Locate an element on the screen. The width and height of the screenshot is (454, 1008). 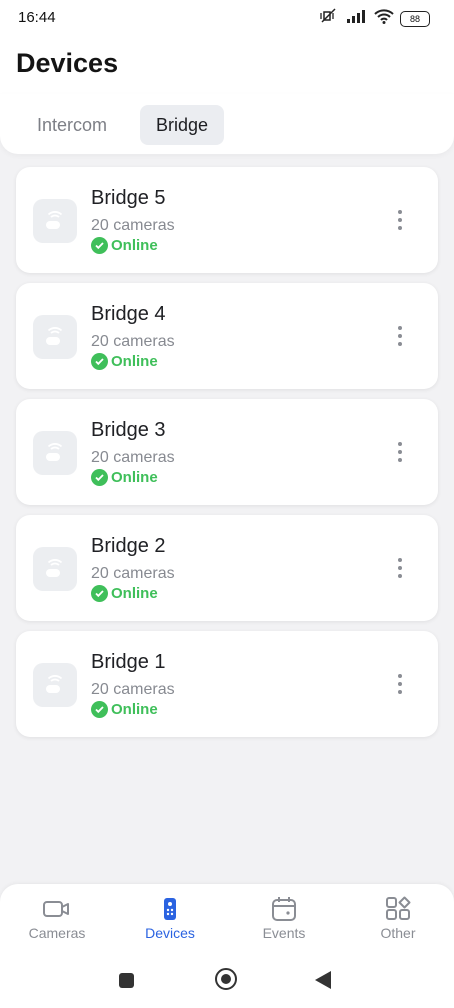
recent-apps-icon is located at coordinates (126, 980).